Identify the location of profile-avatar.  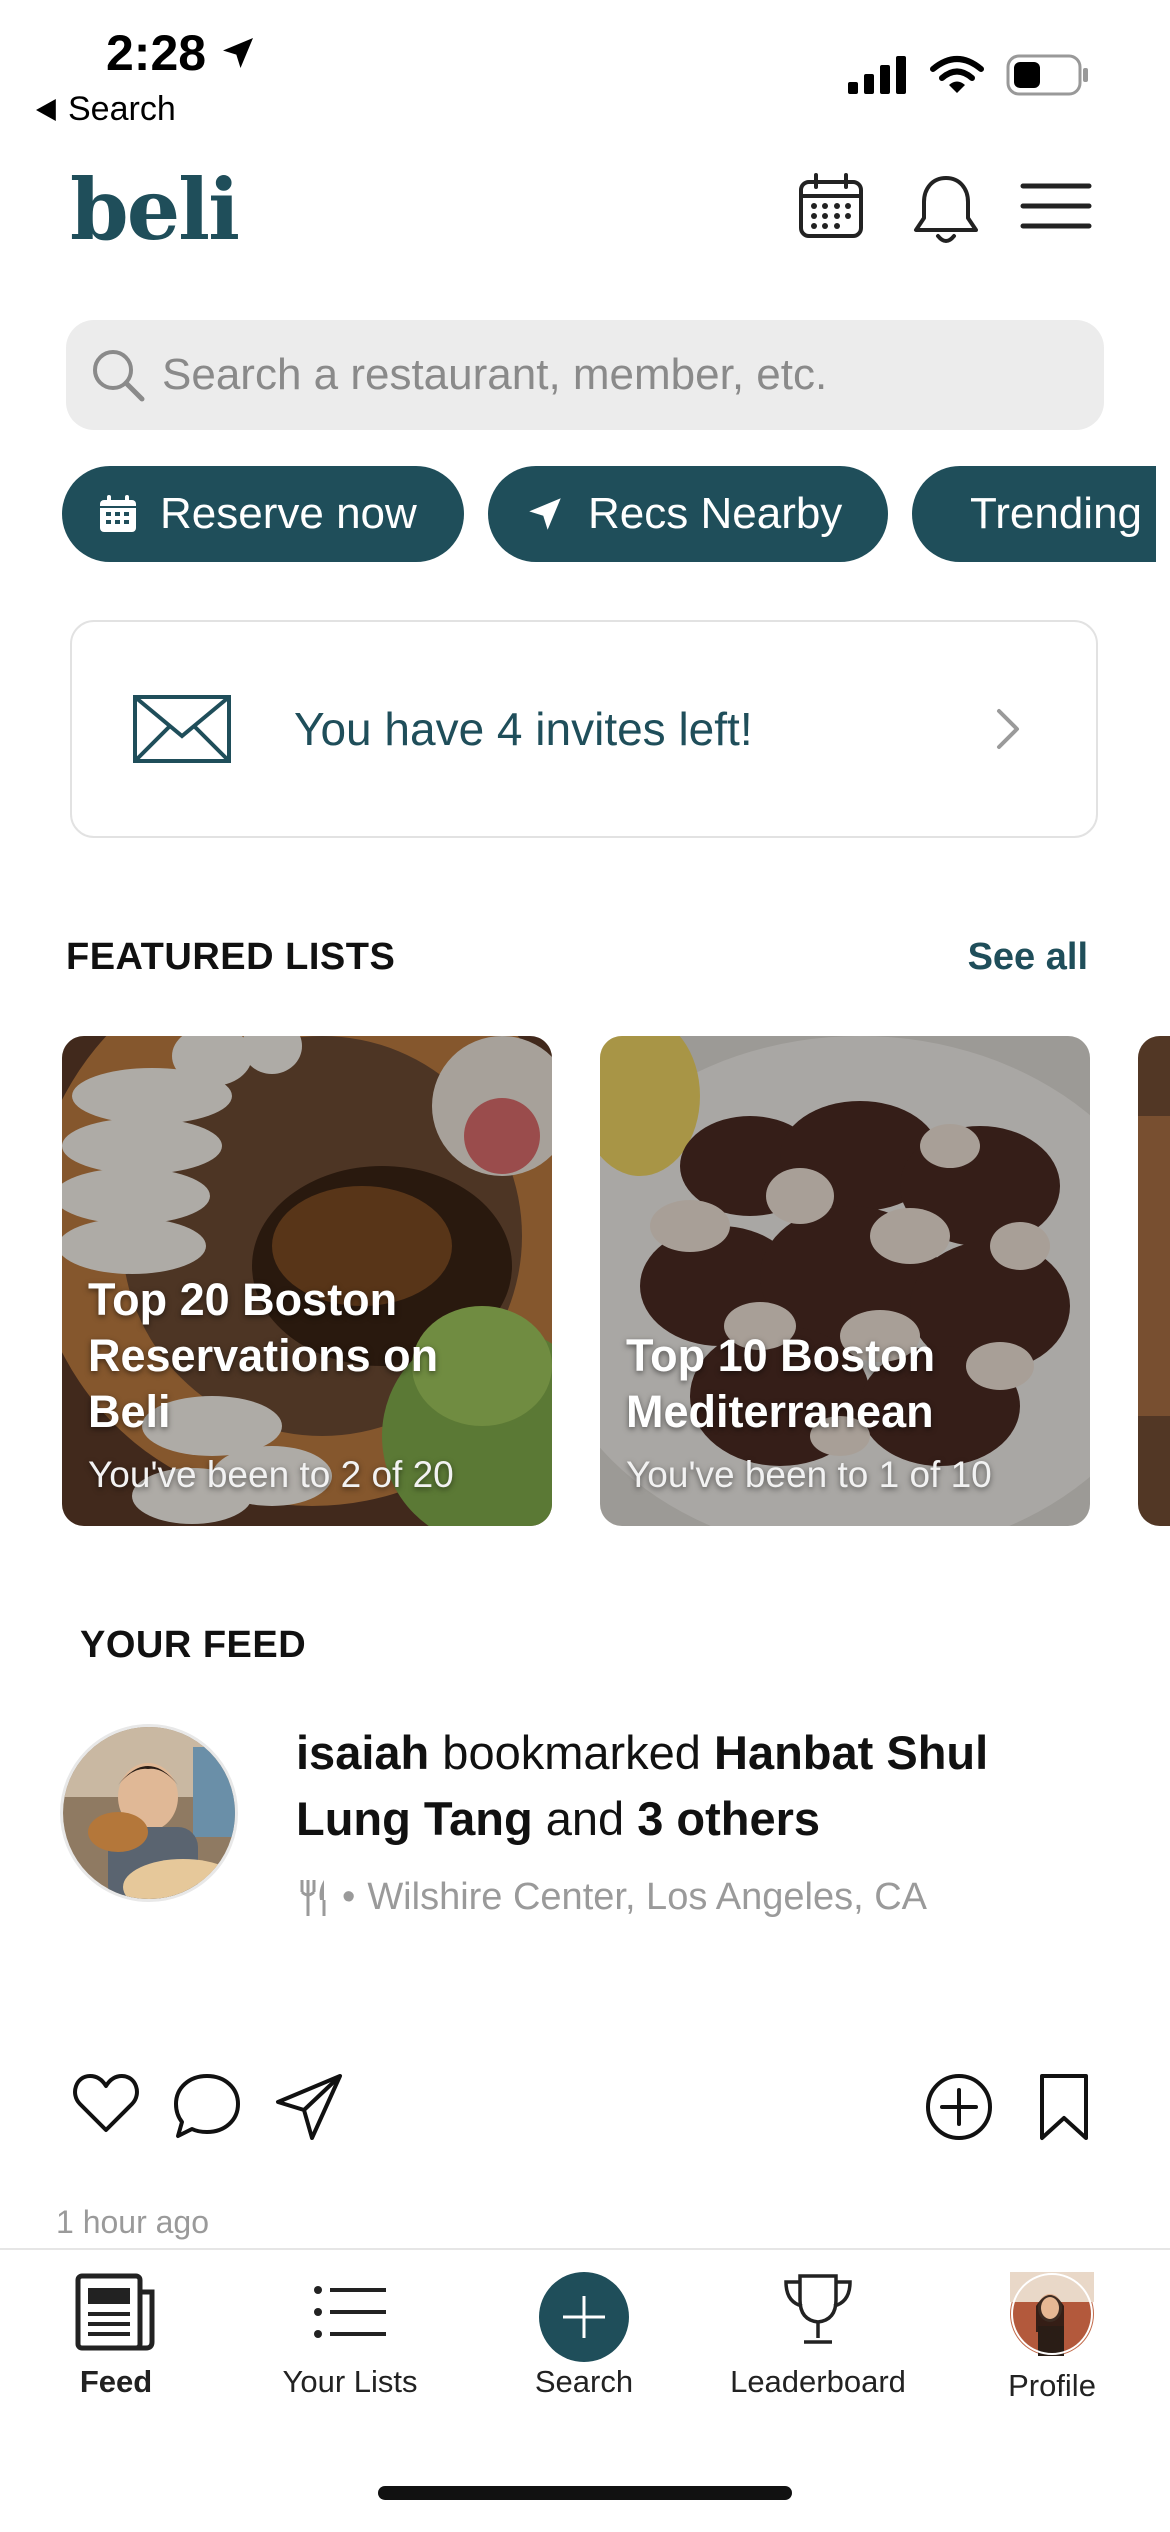
(1052, 2314).